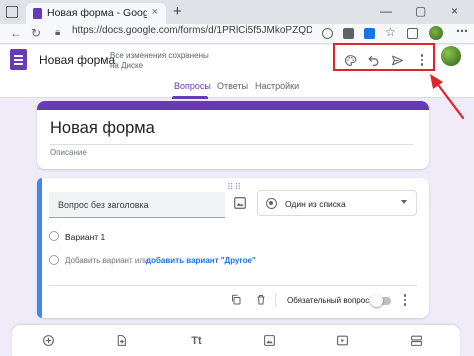  Describe the element at coordinates (386, 11) in the screenshot. I see `minimize-icon: —` at that location.